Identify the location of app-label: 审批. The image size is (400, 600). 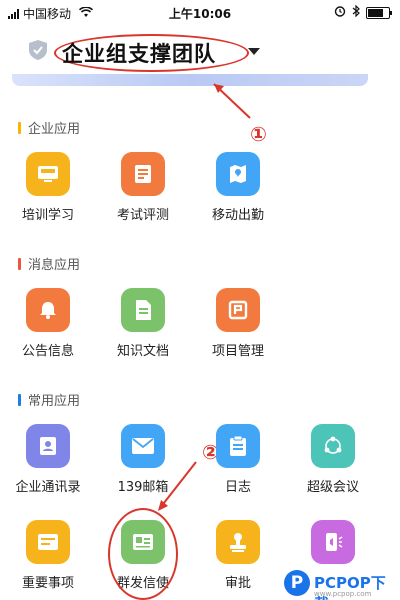
(237, 583).